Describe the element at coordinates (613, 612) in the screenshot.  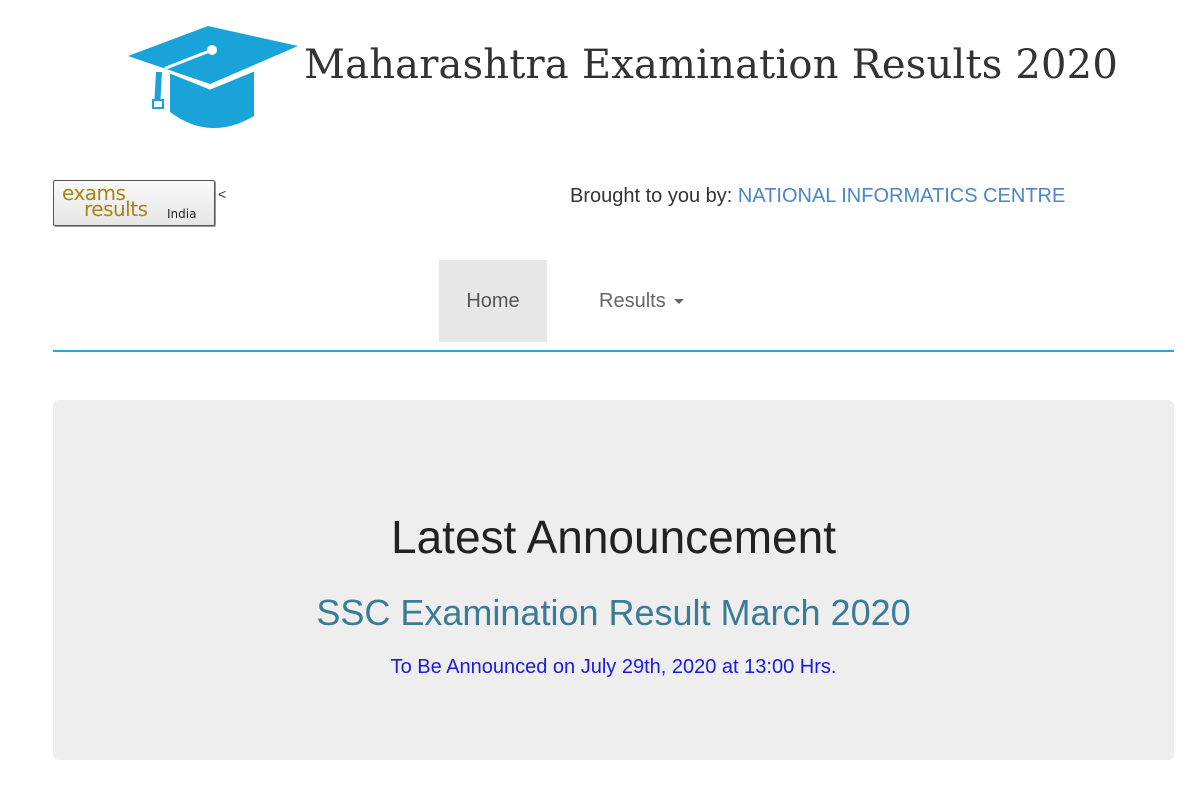
I see `announcement-title: SSC Examination Result March 2020` at that location.